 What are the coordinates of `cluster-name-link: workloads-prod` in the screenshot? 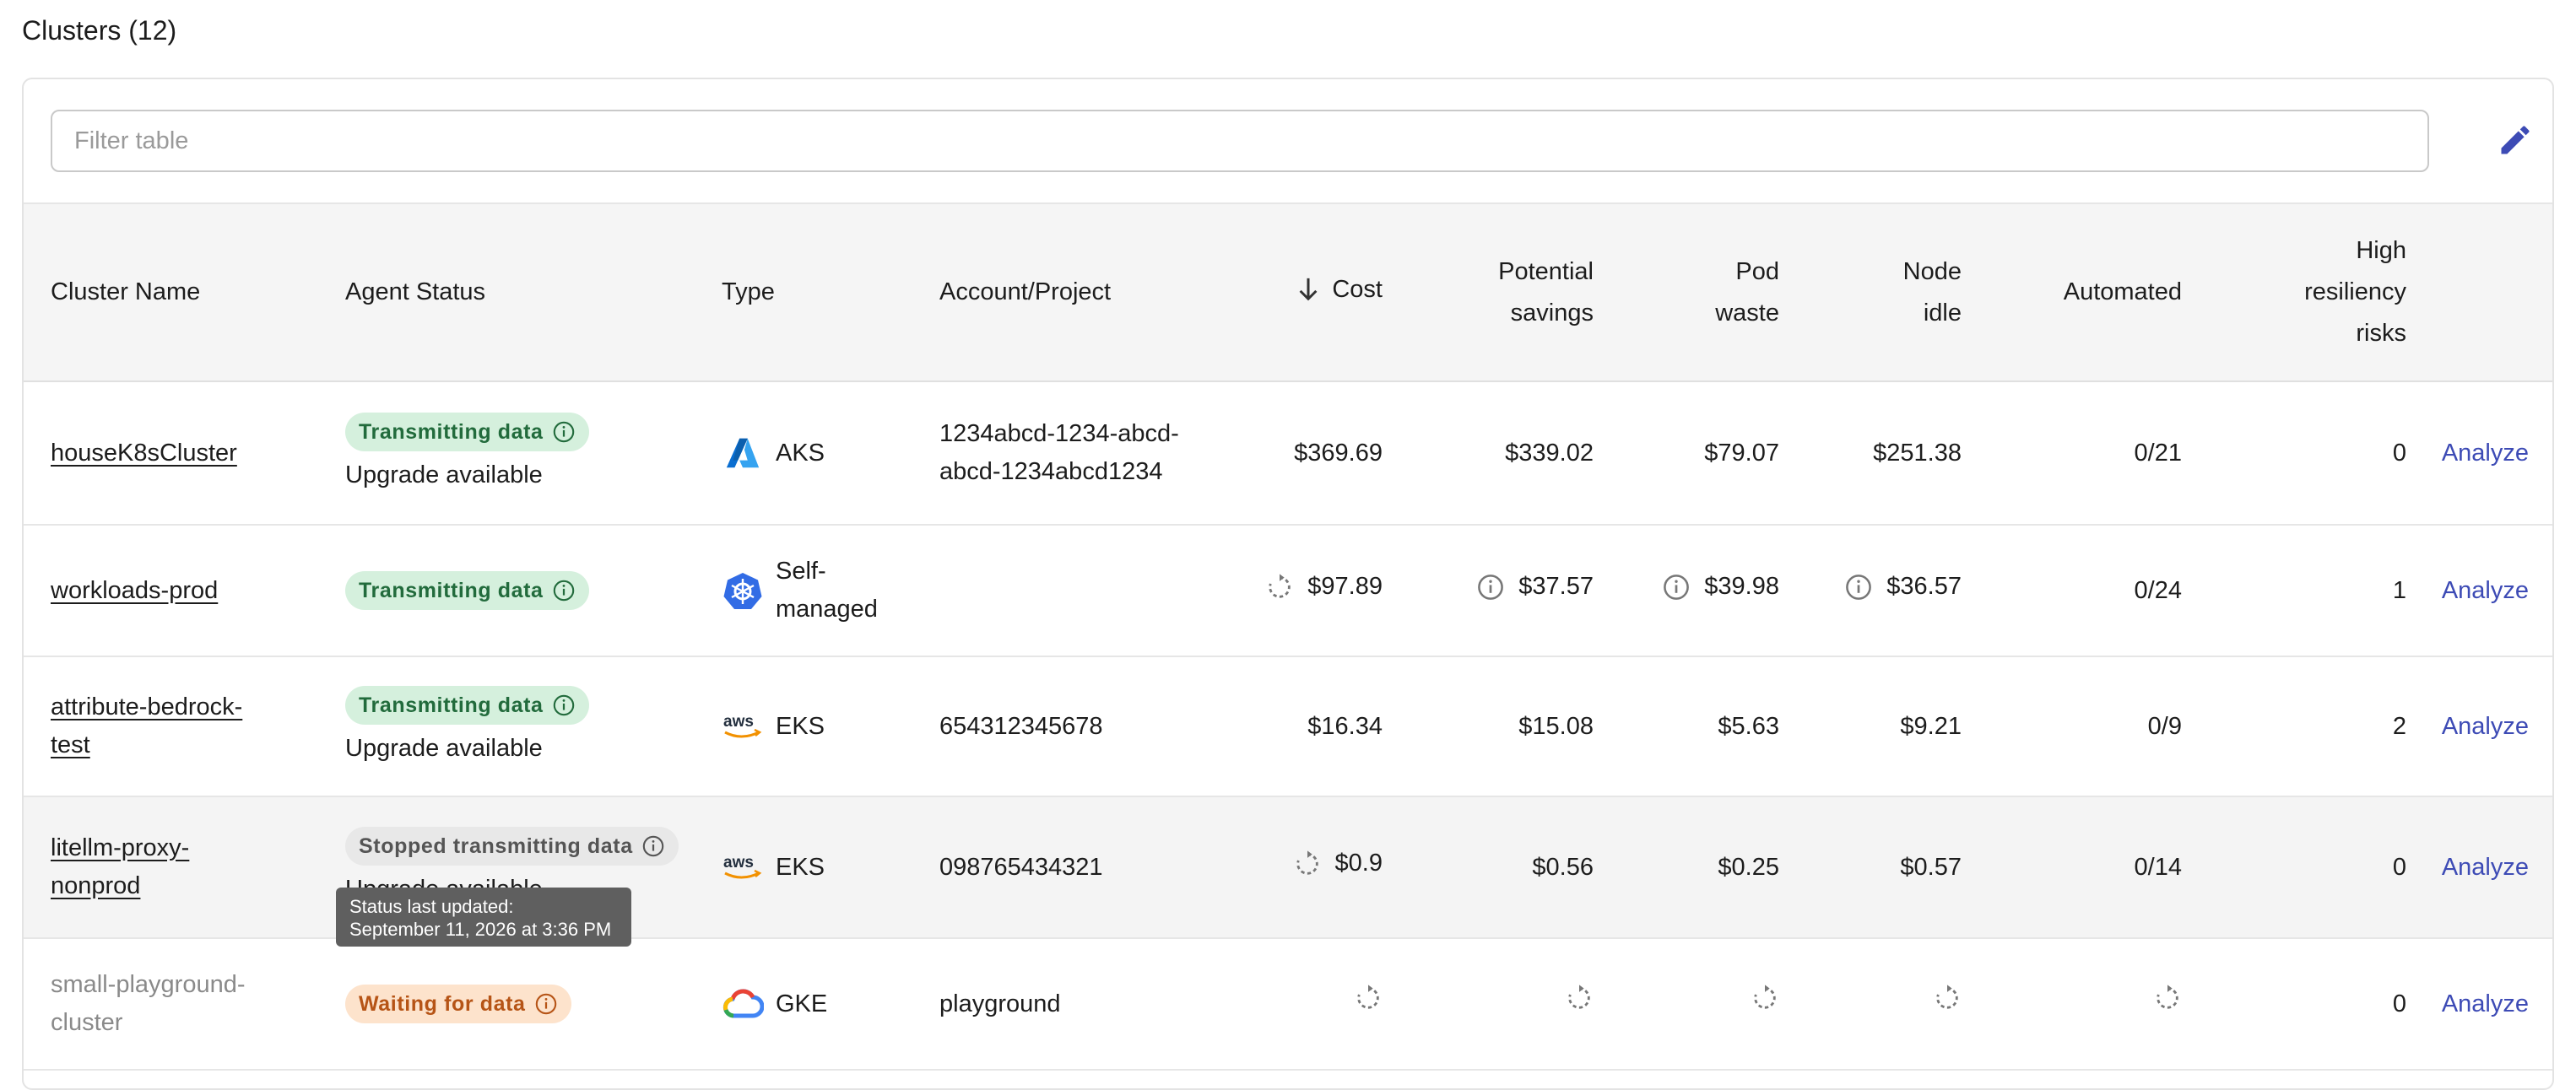 It's located at (134, 590).